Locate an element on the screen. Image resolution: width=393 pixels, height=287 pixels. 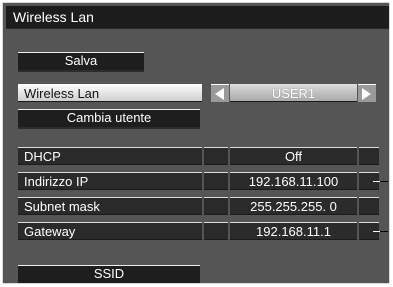
ip-address-label-text: Indirizzo IP is located at coordinates (56, 181).